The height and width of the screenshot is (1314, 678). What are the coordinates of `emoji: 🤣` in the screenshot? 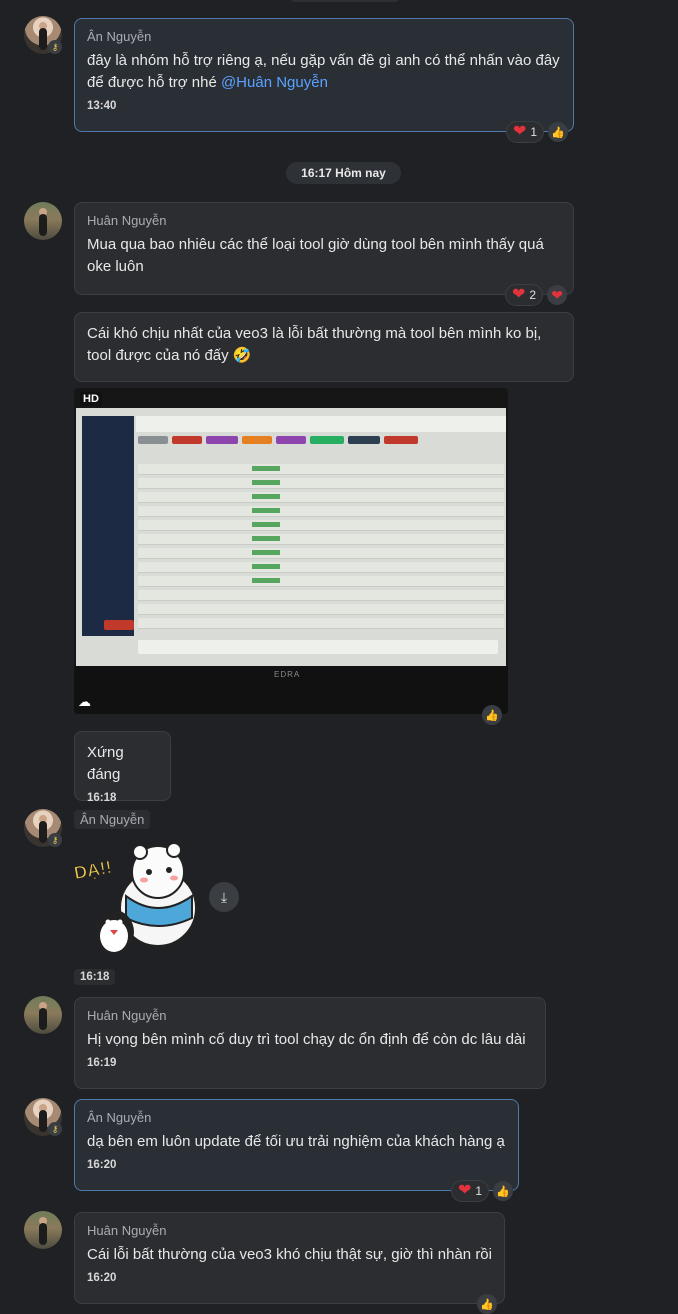 It's located at (242, 355).